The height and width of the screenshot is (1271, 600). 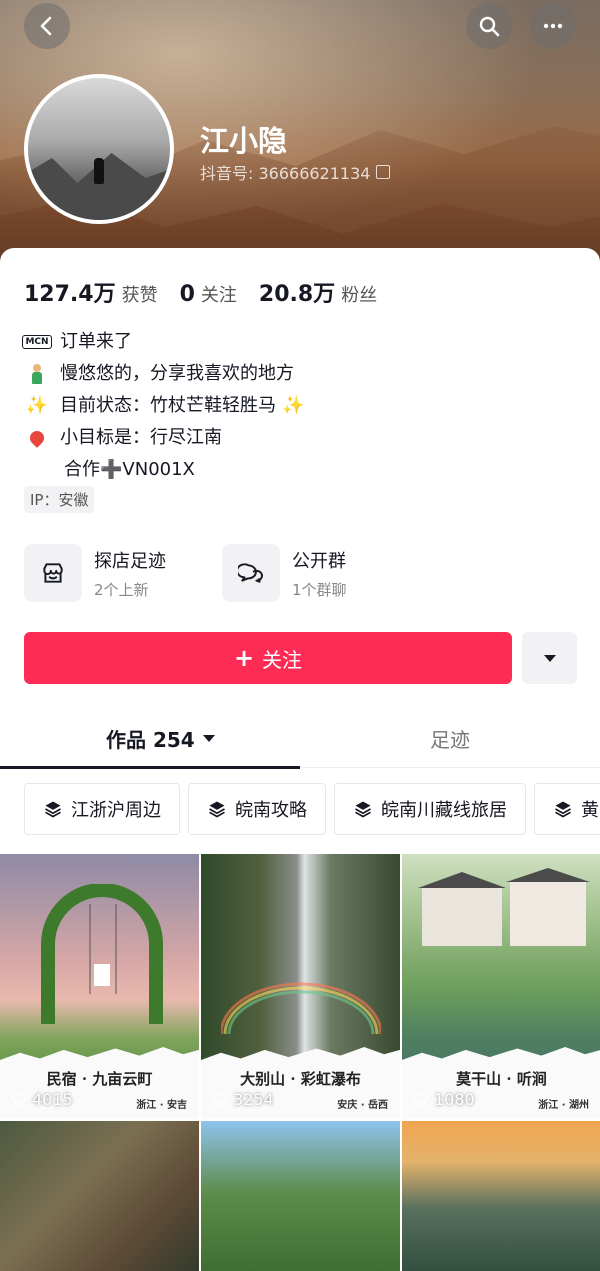 What do you see at coordinates (59, 499) in the screenshot?
I see `ip-location-badge: IP：安徽` at bounding box center [59, 499].